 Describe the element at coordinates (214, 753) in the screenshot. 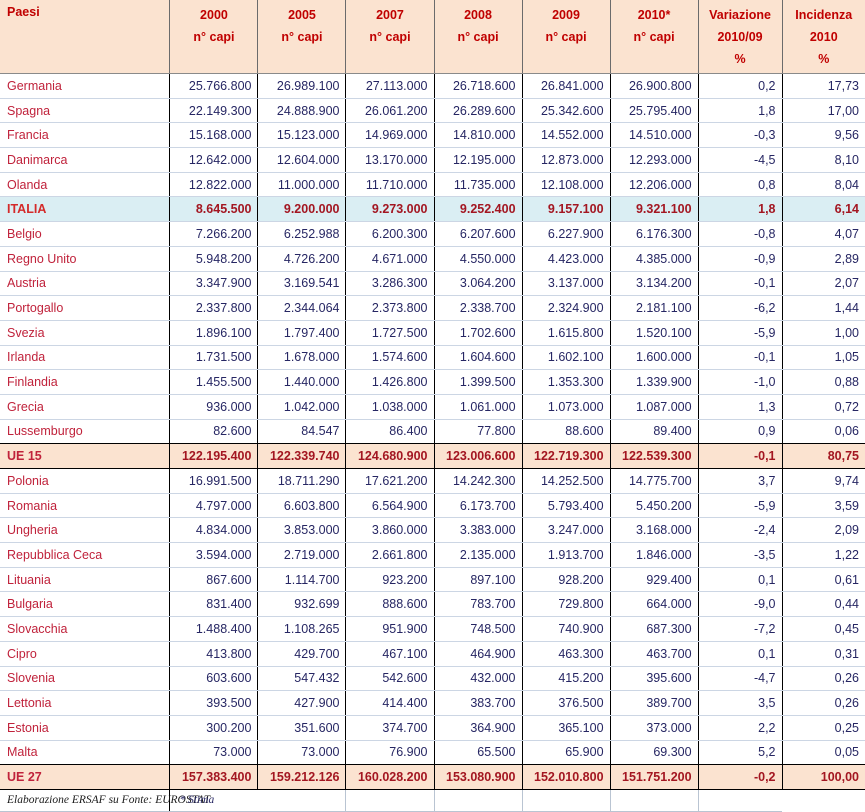

I see `cell-2000: 73.000` at that location.